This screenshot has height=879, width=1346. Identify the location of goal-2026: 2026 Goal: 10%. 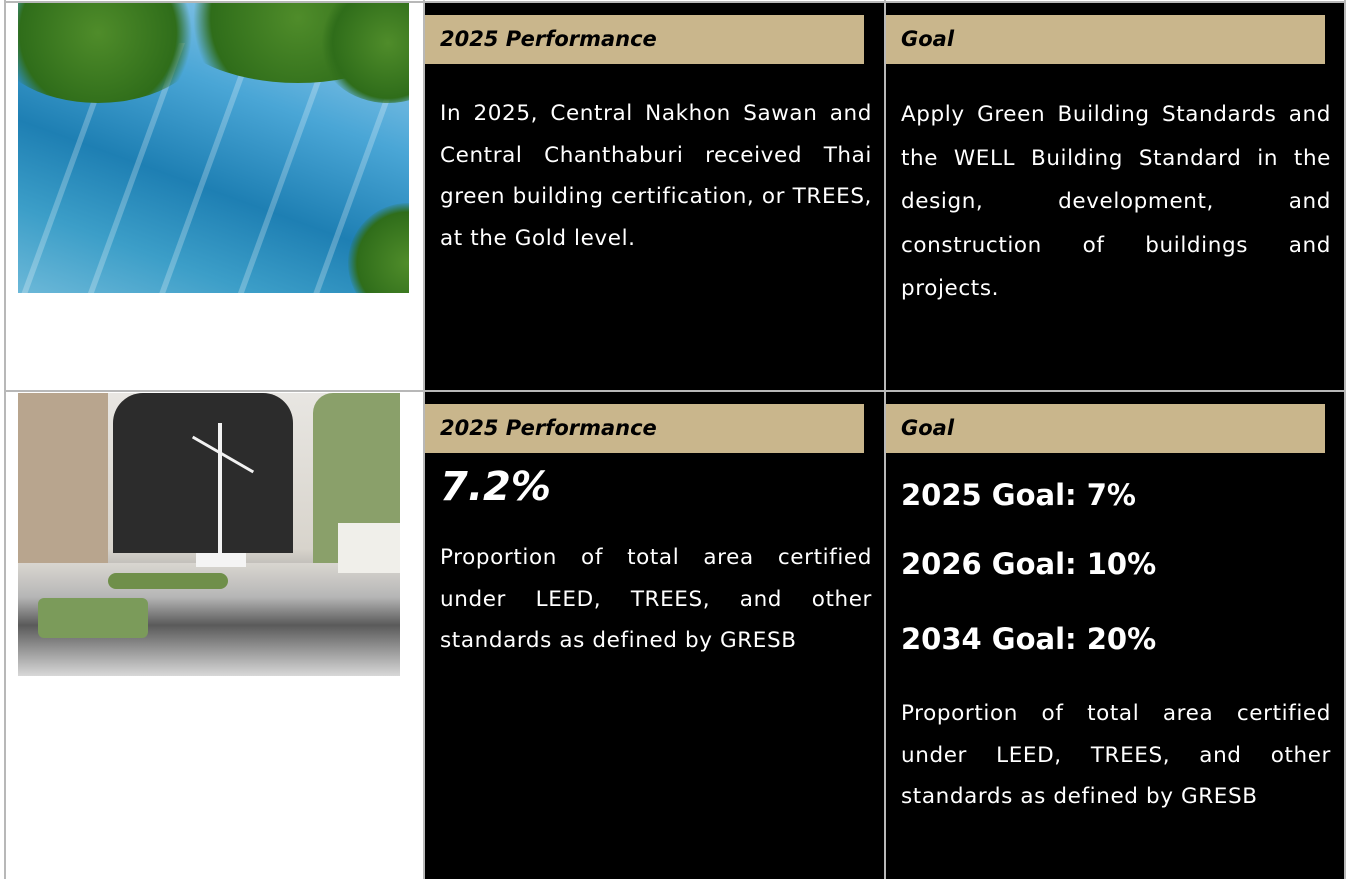
(1029, 564).